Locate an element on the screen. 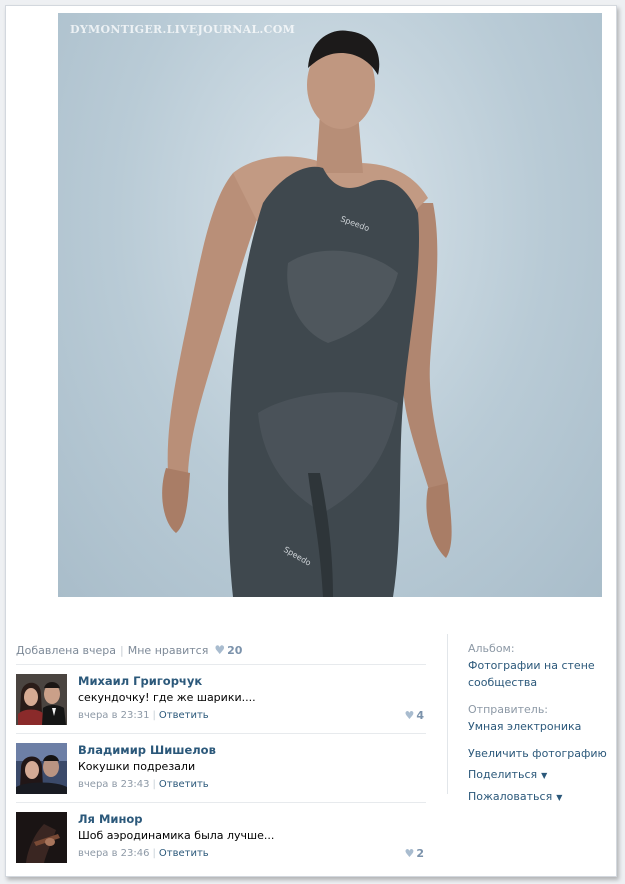 The image size is (625, 884). comment-author: Ля Минор is located at coordinates (252, 819).